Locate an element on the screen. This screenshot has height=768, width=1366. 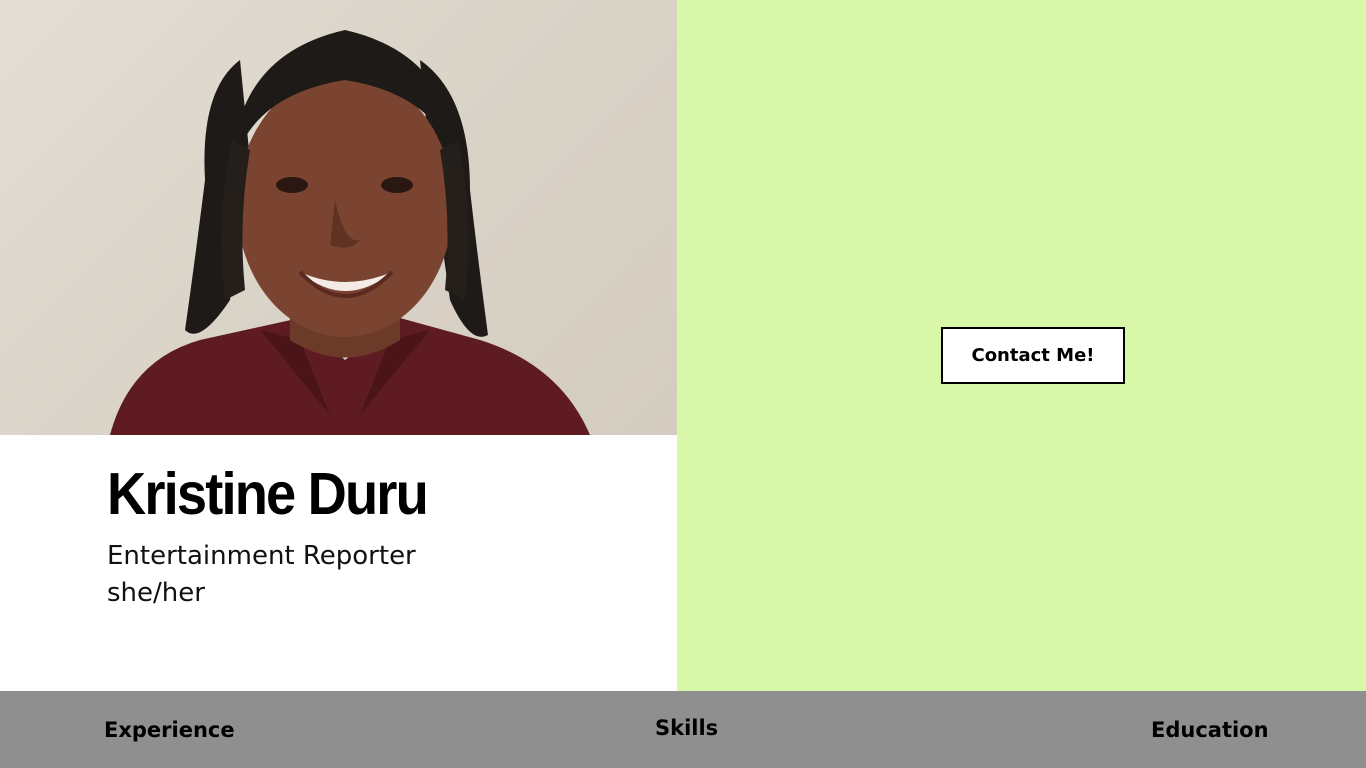
bottom-nav: Experience Skills Education is located at coordinates (683, 729).